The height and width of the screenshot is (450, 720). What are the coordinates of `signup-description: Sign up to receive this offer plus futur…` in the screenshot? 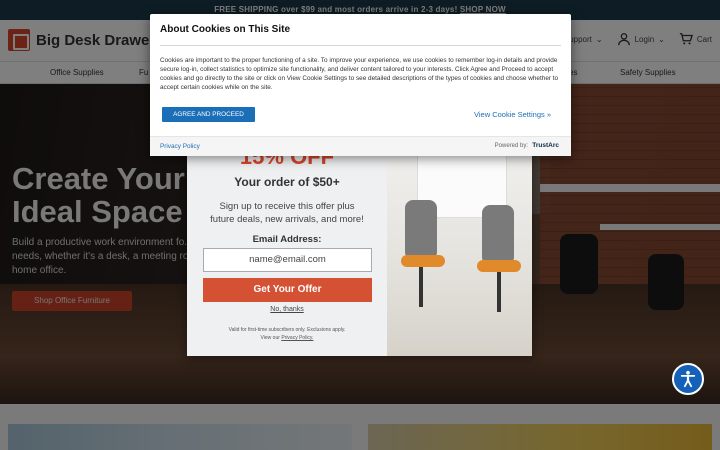 It's located at (287, 213).